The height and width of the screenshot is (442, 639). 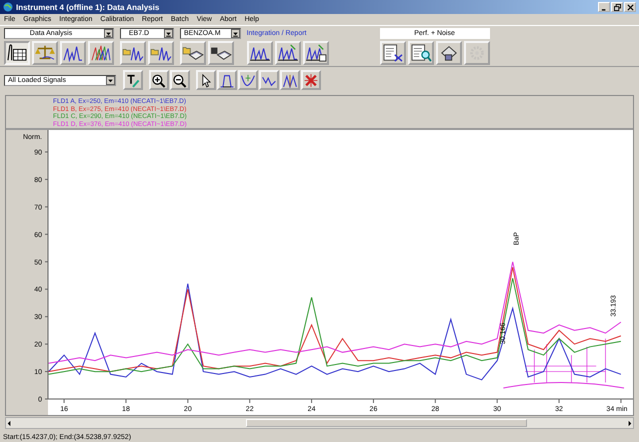 I want to click on chromatogram-icon, so click(x=73, y=53).